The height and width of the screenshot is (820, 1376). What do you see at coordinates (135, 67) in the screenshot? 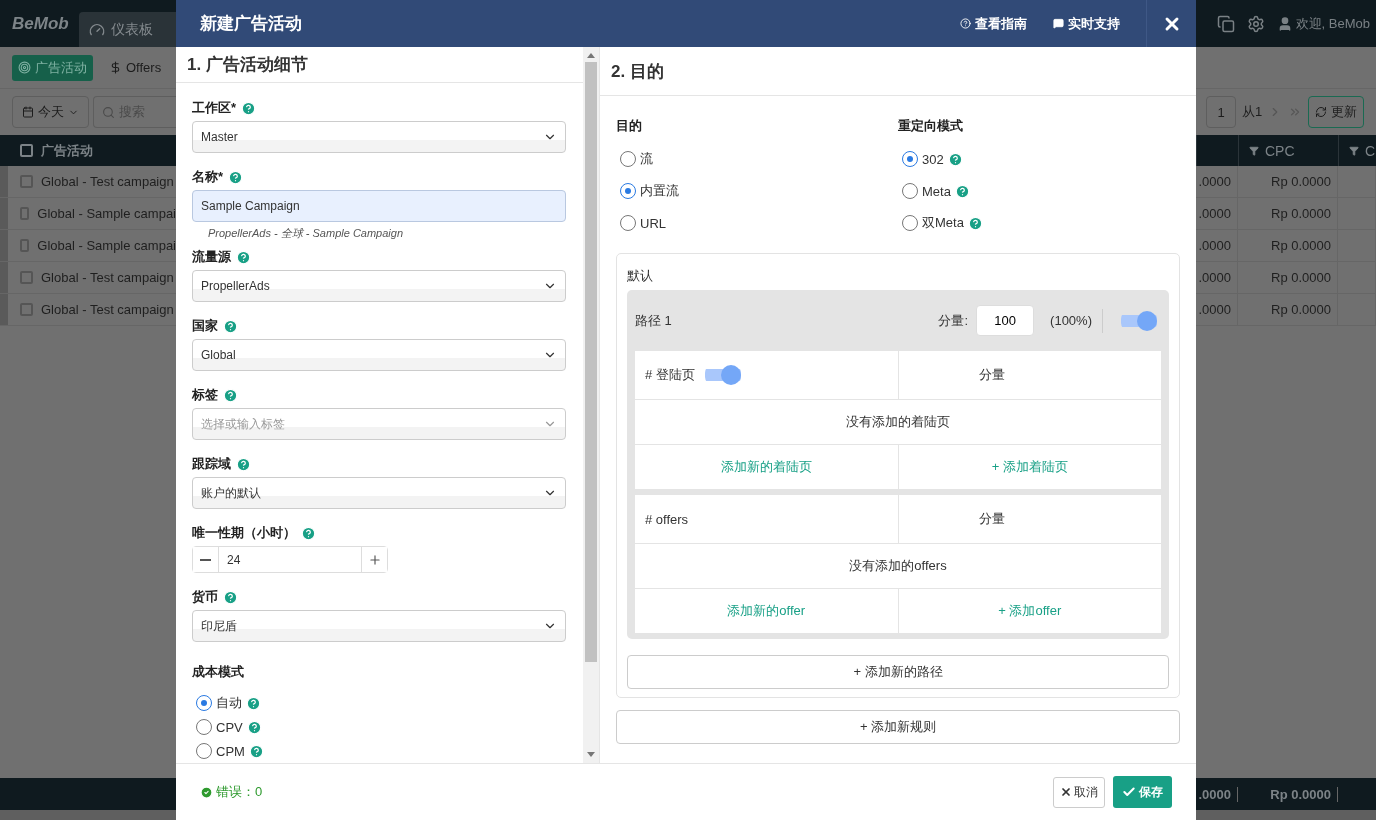
I see `subnav-tab: Offers` at bounding box center [135, 67].